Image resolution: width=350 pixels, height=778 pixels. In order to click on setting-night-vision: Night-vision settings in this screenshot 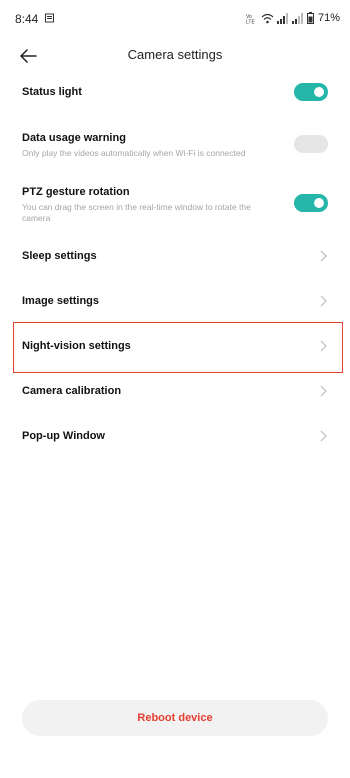, I will do `click(175, 346)`.